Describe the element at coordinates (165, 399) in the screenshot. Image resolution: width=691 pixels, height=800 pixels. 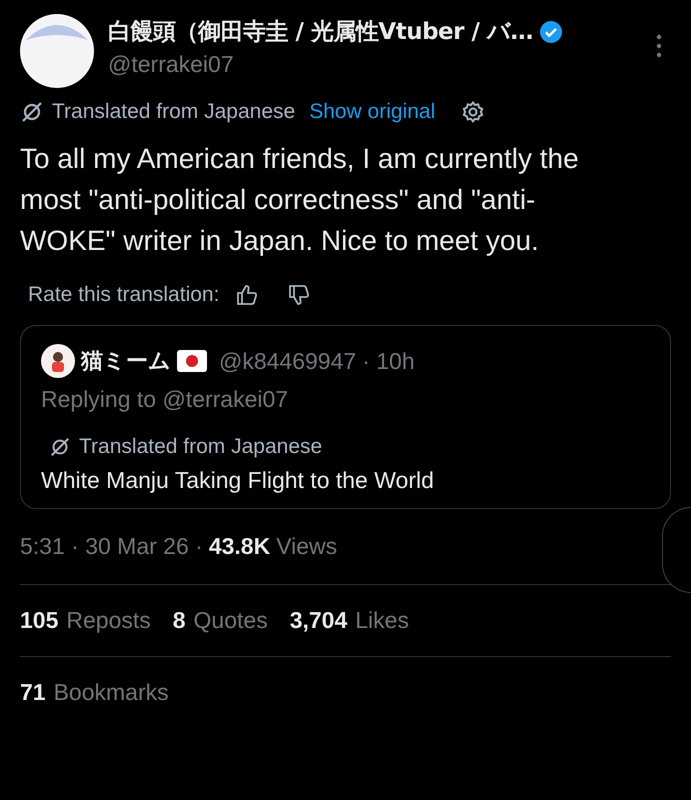
I see `replying-to-text: Replying to @terrakei07` at that location.